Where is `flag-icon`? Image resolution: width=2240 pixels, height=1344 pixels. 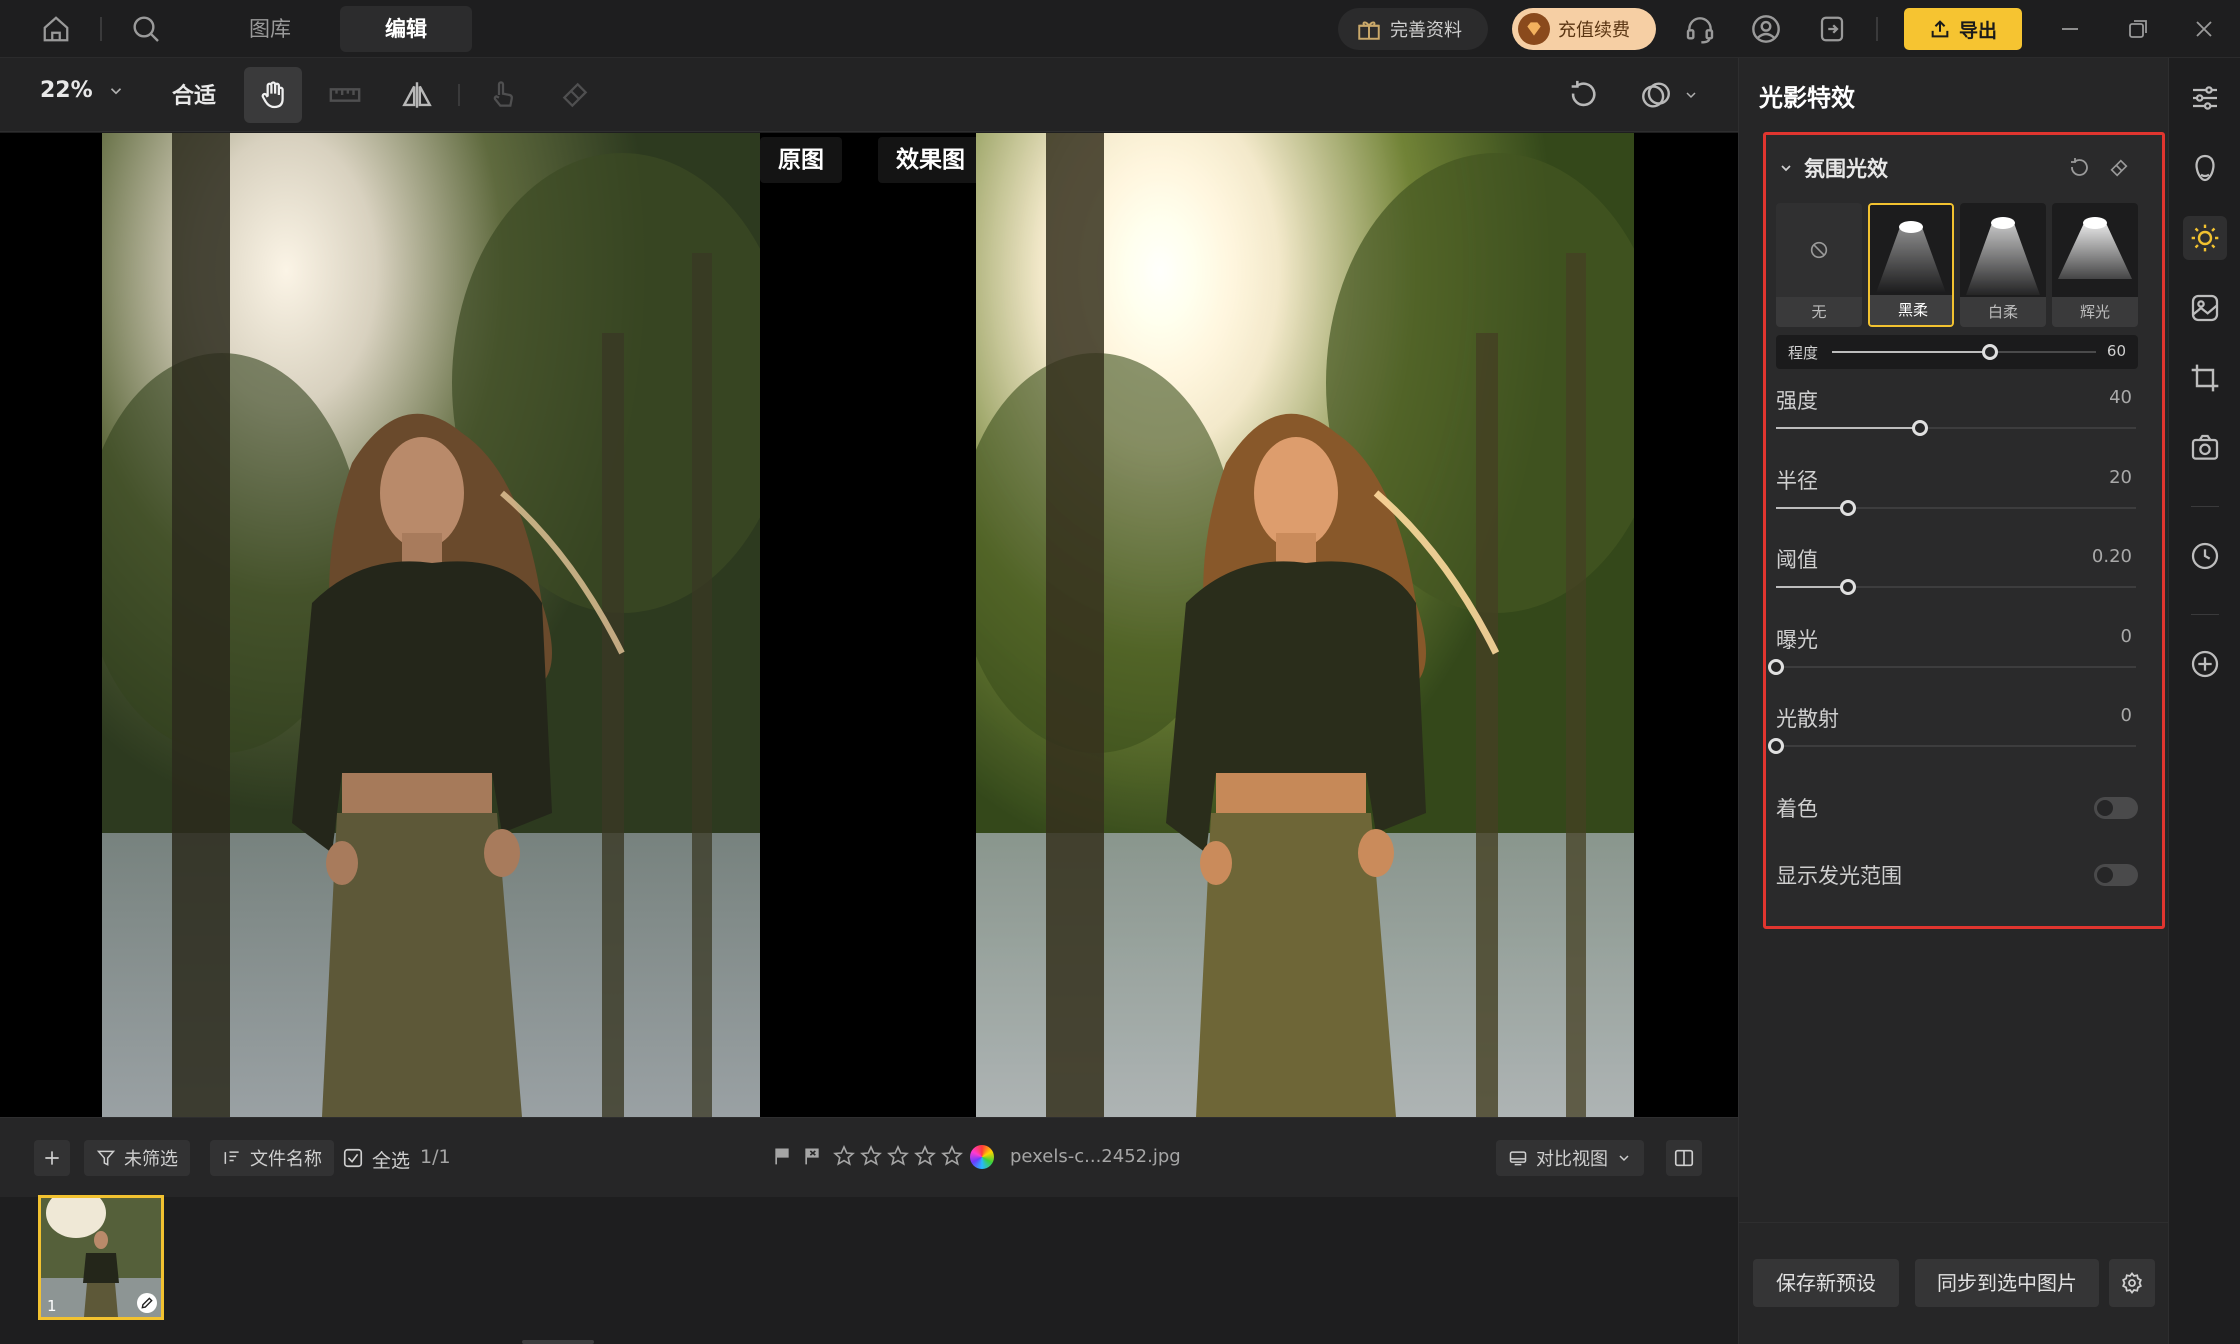
flag-icon is located at coordinates (782, 1156).